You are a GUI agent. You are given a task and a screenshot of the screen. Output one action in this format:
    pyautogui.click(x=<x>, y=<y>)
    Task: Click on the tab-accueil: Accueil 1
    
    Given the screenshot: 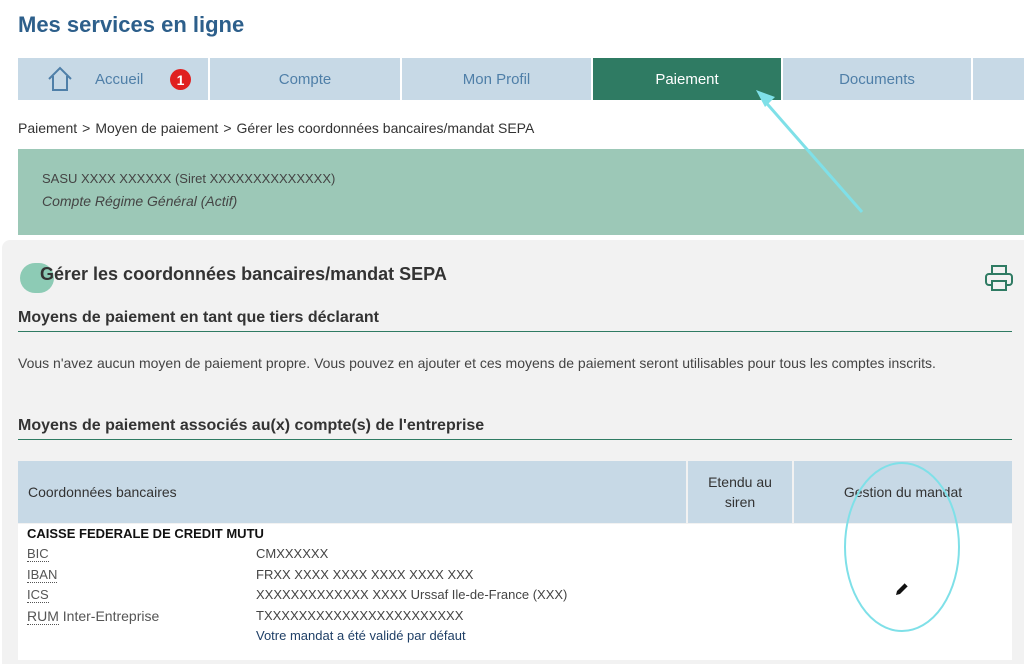 What is the action you would take?
    pyautogui.click(x=113, y=79)
    